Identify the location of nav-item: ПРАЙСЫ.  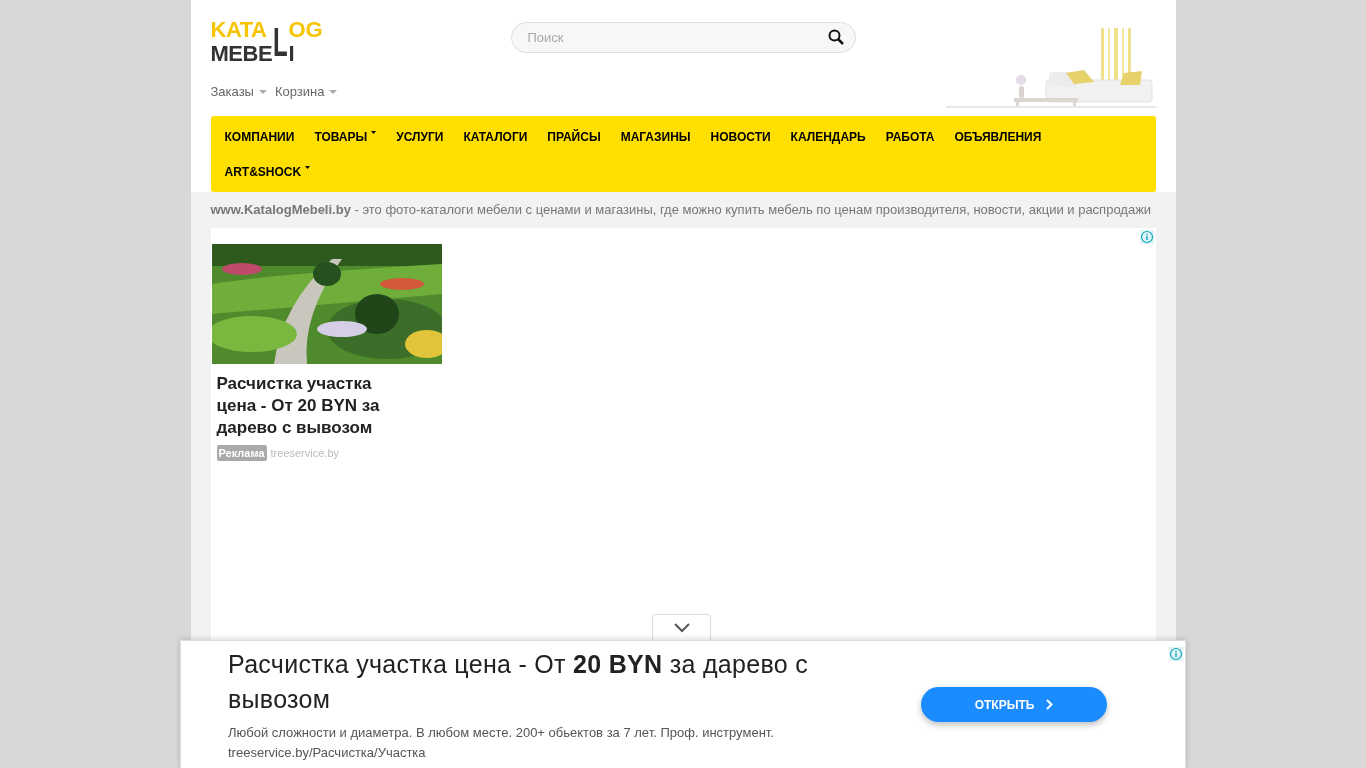
(574, 136).